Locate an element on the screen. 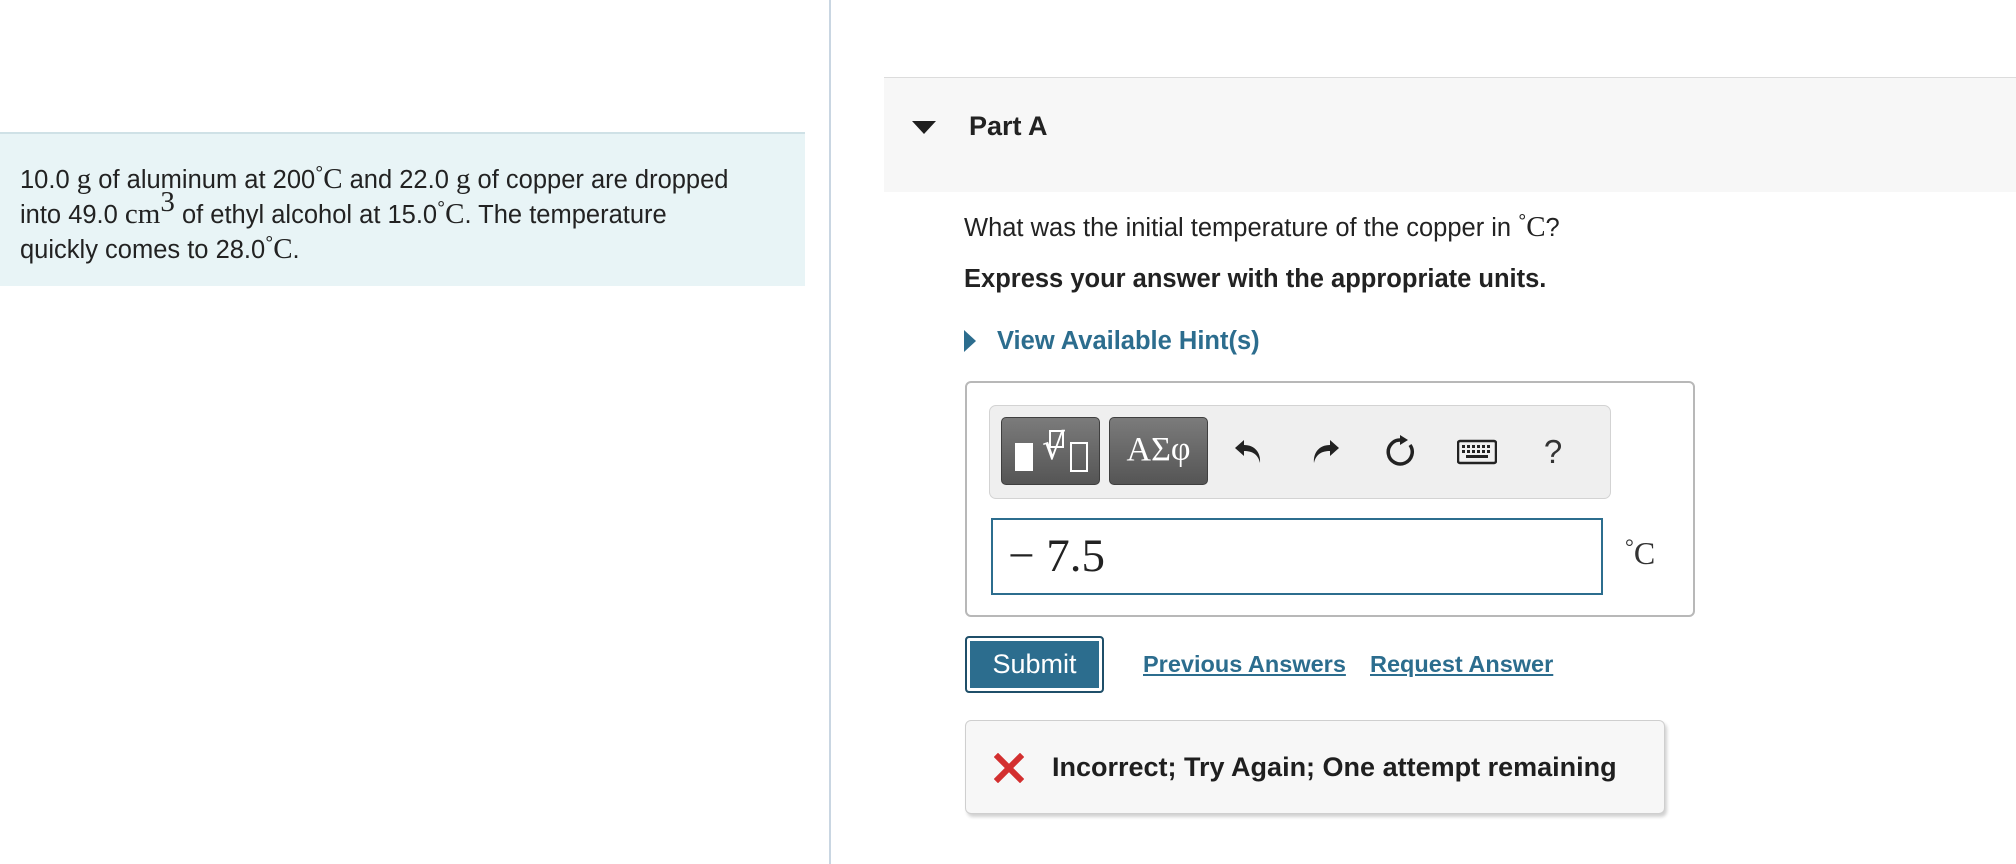 This screenshot has width=2016, height=864. panel-divider is located at coordinates (830, 432).